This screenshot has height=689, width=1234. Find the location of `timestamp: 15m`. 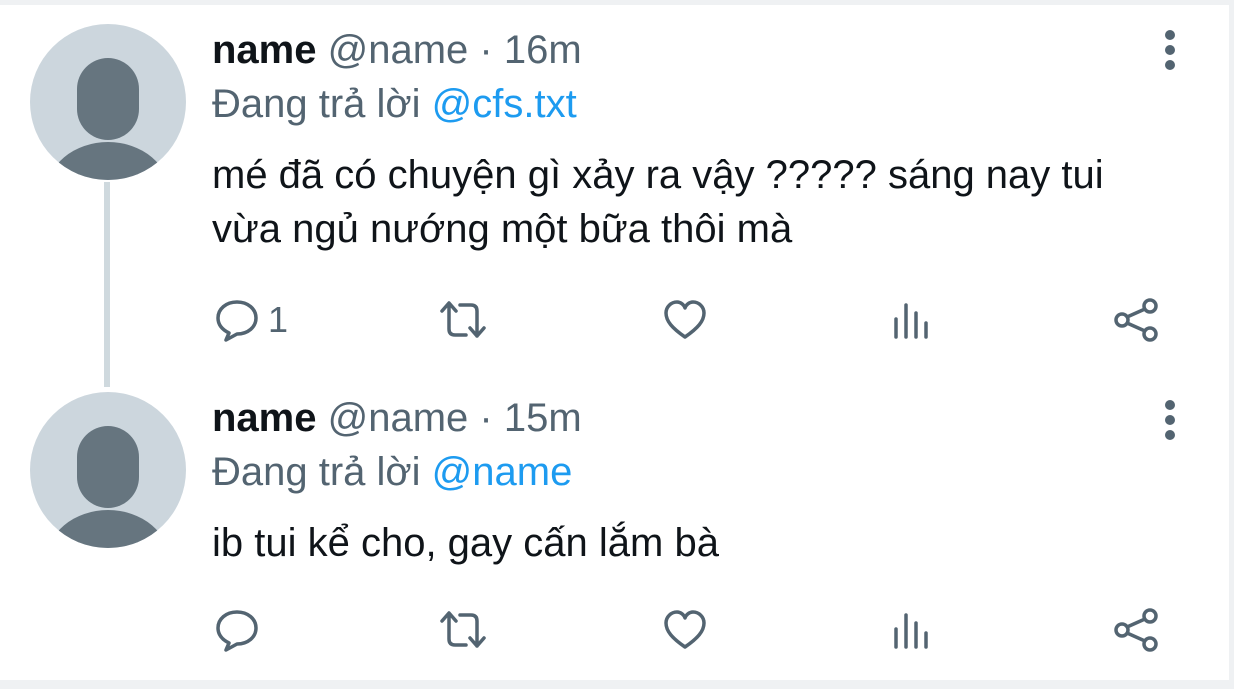

timestamp: 15m is located at coordinates (543, 418).